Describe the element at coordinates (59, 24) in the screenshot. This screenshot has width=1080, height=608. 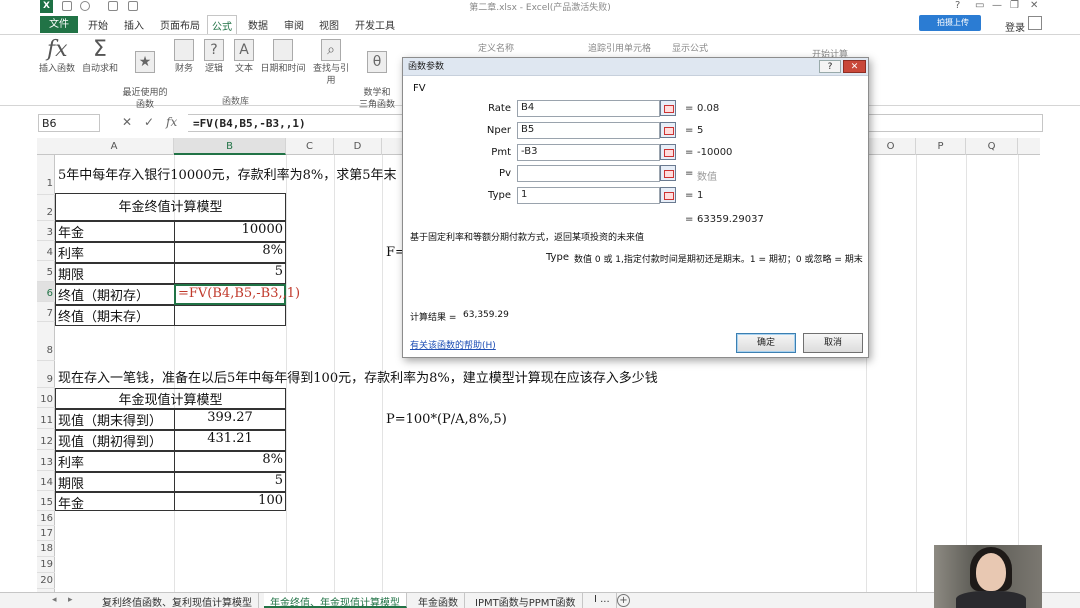
I see `tab-file: 文件` at that location.